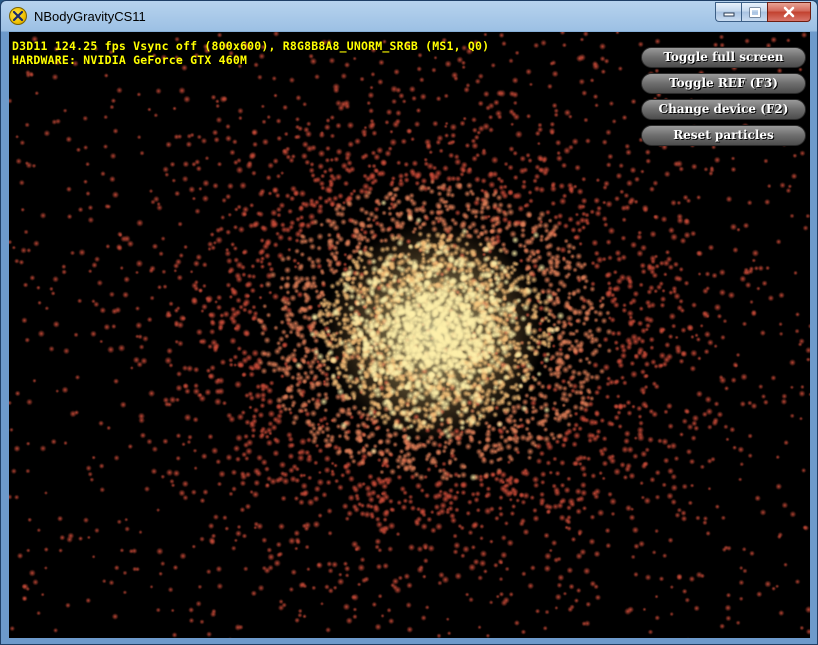 The width and height of the screenshot is (818, 645). What do you see at coordinates (18, 16) in the screenshot?
I see `directx-x-icon` at bounding box center [18, 16].